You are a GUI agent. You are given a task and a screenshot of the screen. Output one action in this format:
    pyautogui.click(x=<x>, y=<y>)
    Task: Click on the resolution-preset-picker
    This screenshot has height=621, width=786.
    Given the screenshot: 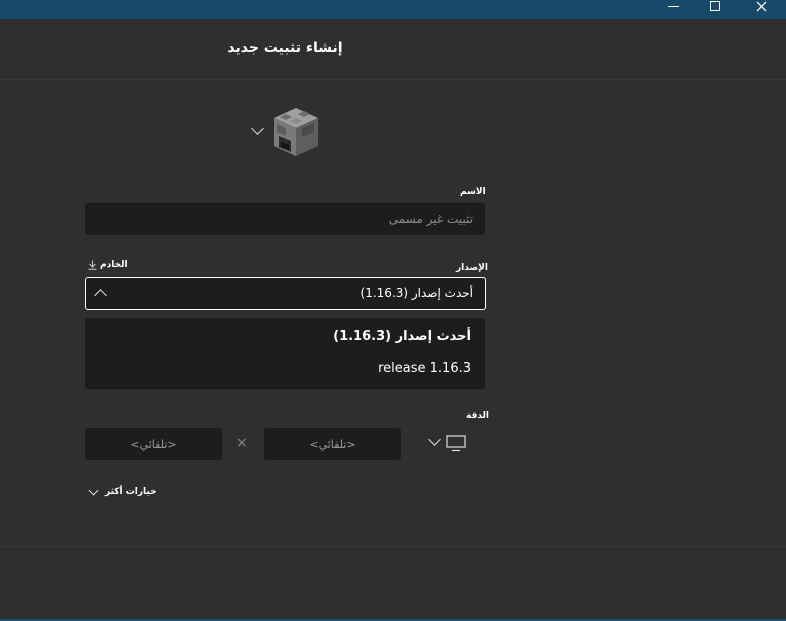 What is the action you would take?
    pyautogui.click(x=447, y=443)
    